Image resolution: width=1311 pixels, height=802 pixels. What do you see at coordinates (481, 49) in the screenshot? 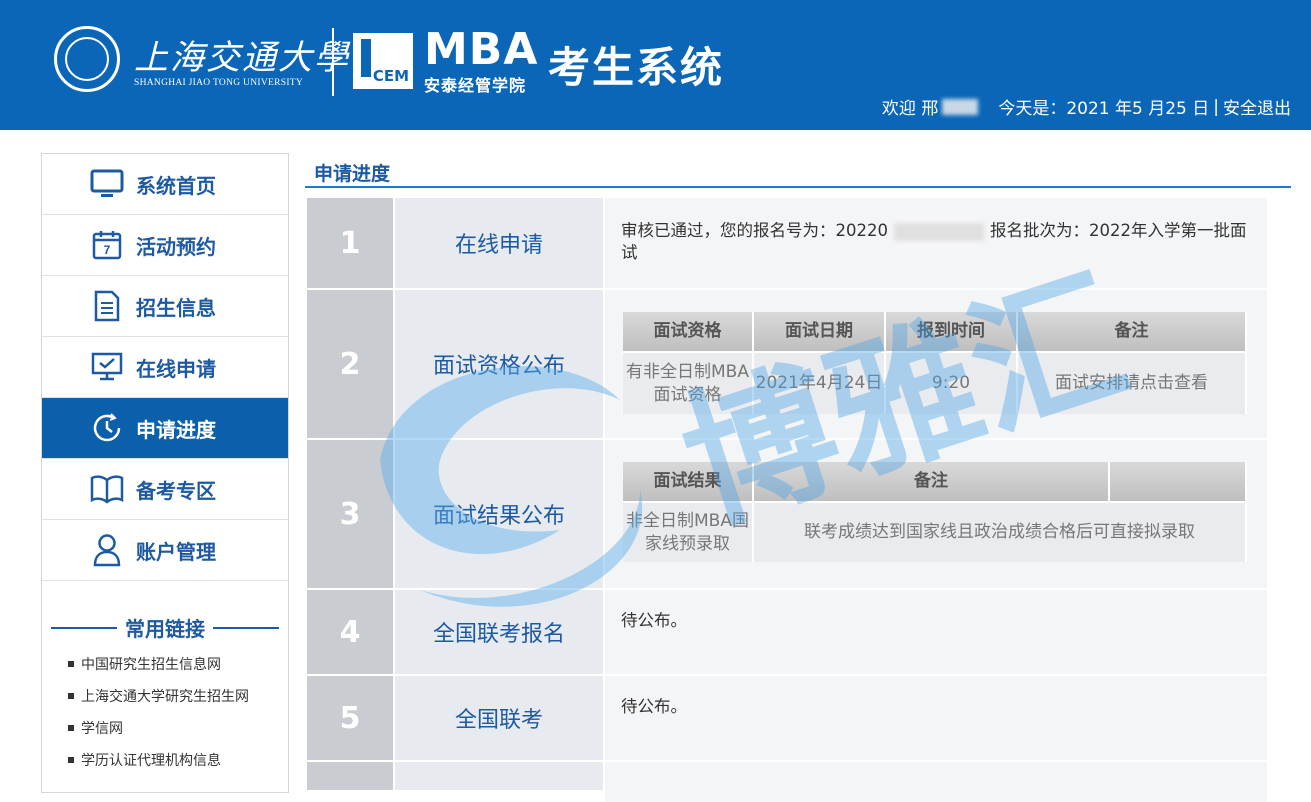
I see `mba-brand: MBA` at bounding box center [481, 49].